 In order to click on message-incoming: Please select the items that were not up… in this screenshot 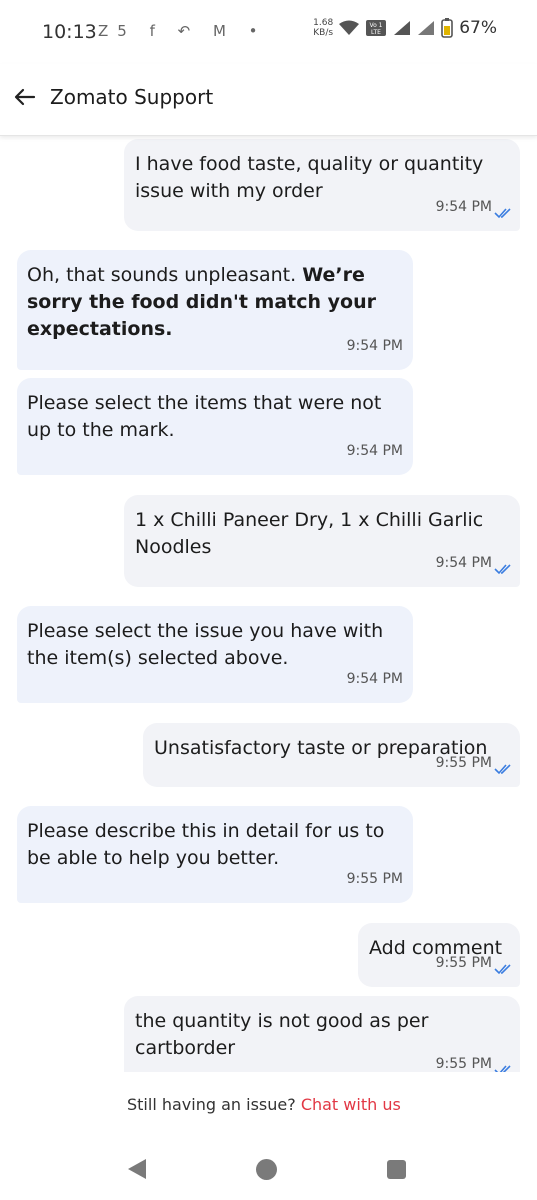, I will do `click(215, 426)`.